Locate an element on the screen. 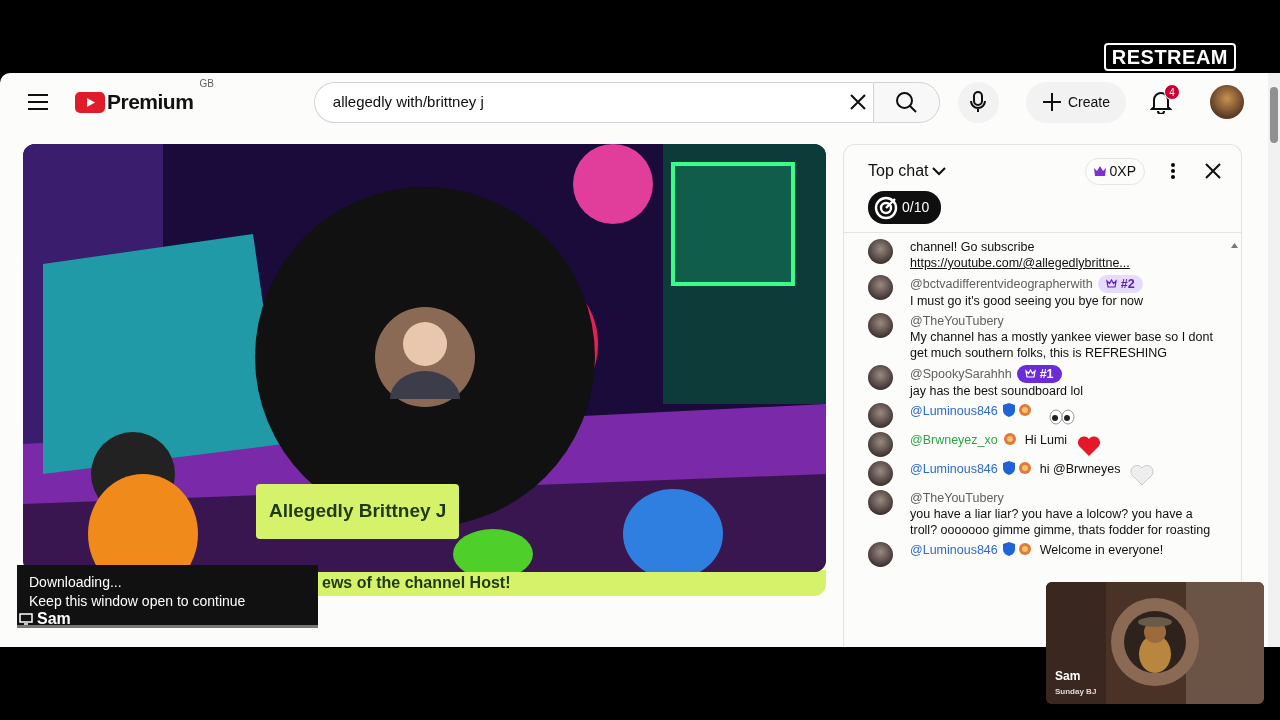  participant-name: Sam is located at coordinates (1068, 676).